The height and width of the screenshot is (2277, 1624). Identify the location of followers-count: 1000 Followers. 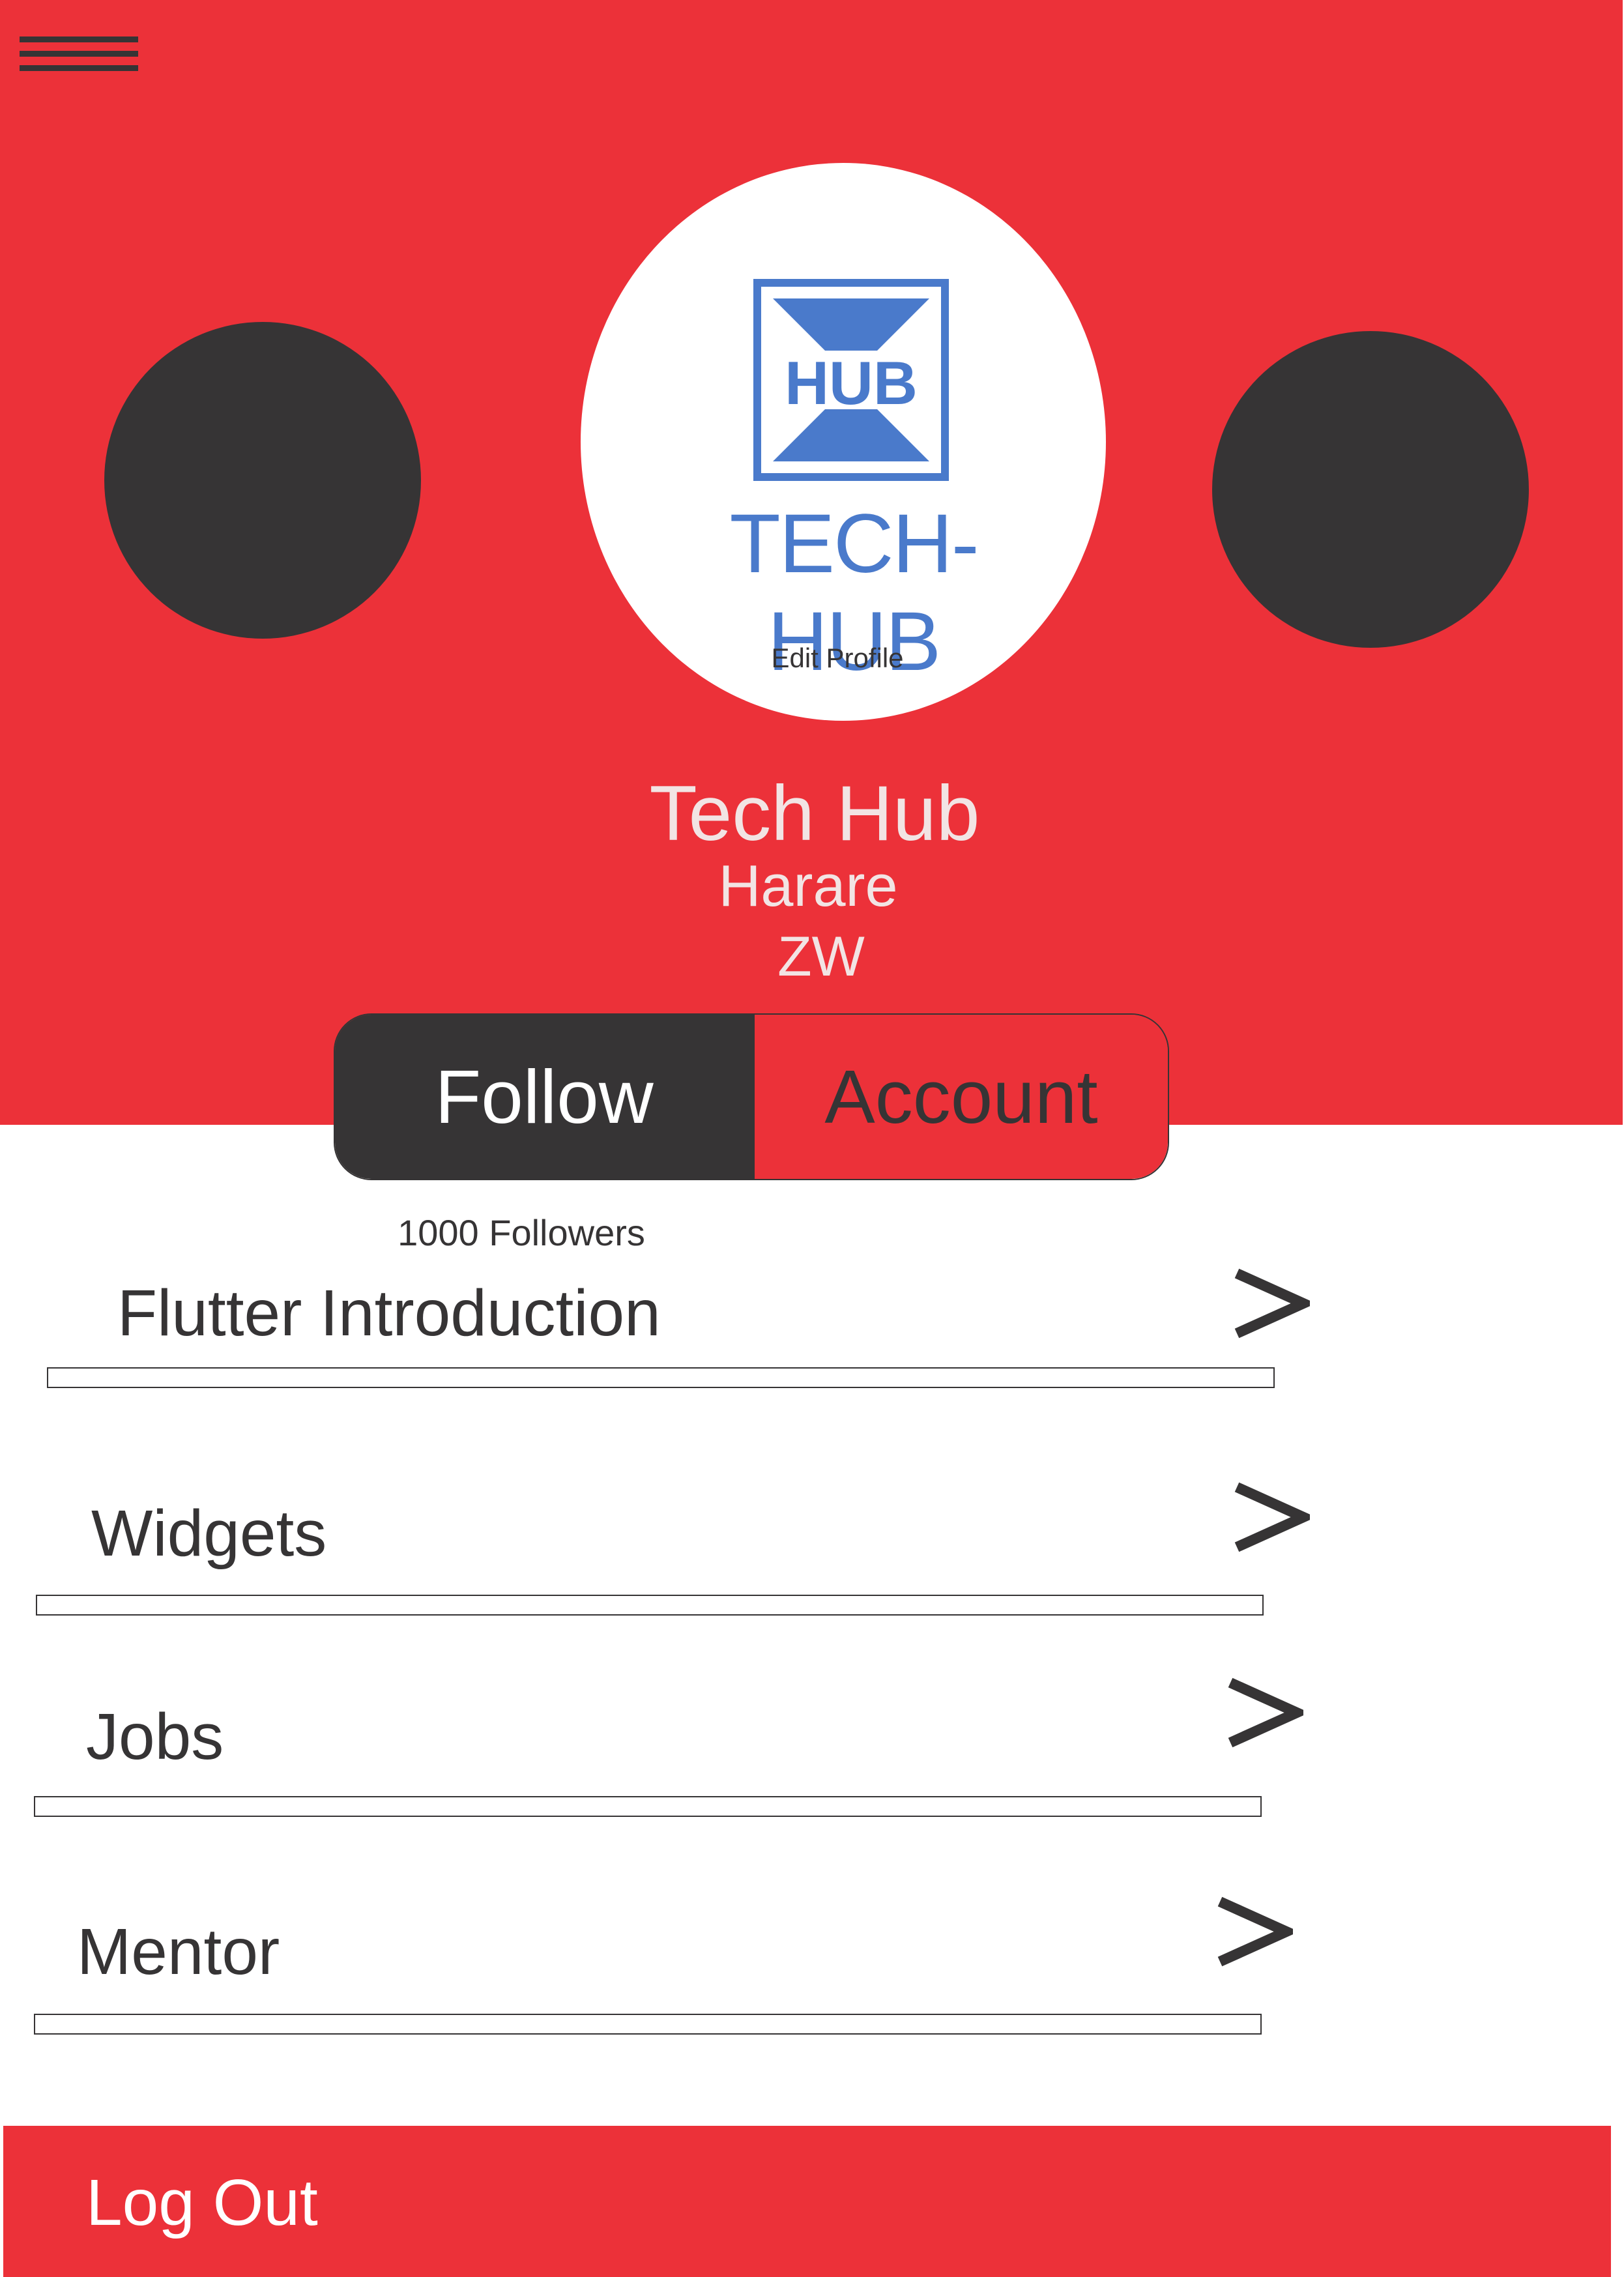
(521, 1232).